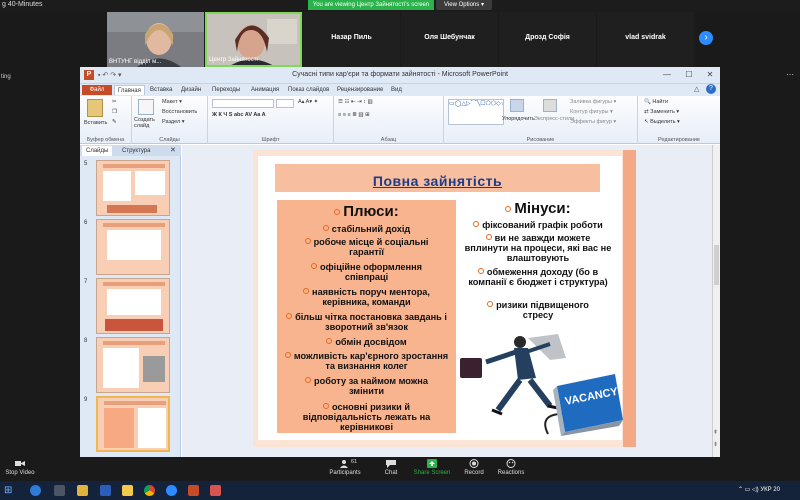 Image resolution: width=800 pixels, height=500 pixels. Describe the element at coordinates (354, 115) in the screenshot. I see `align-icons: ≡ ≡ ≡ ≣ ▥ ⊞` at that location.